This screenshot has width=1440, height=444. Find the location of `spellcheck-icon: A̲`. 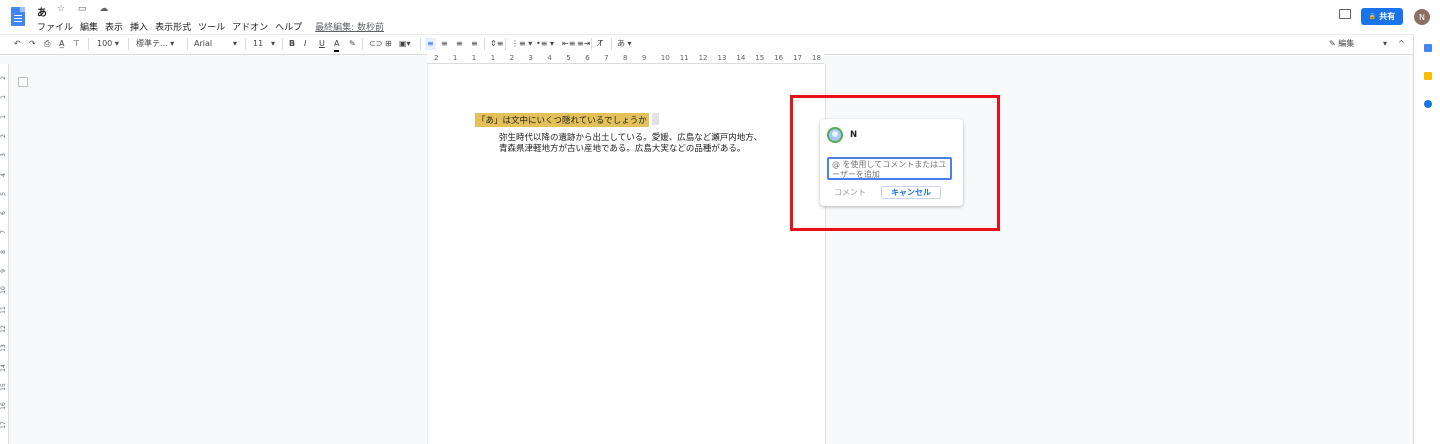

spellcheck-icon: A̲ is located at coordinates (61, 44).